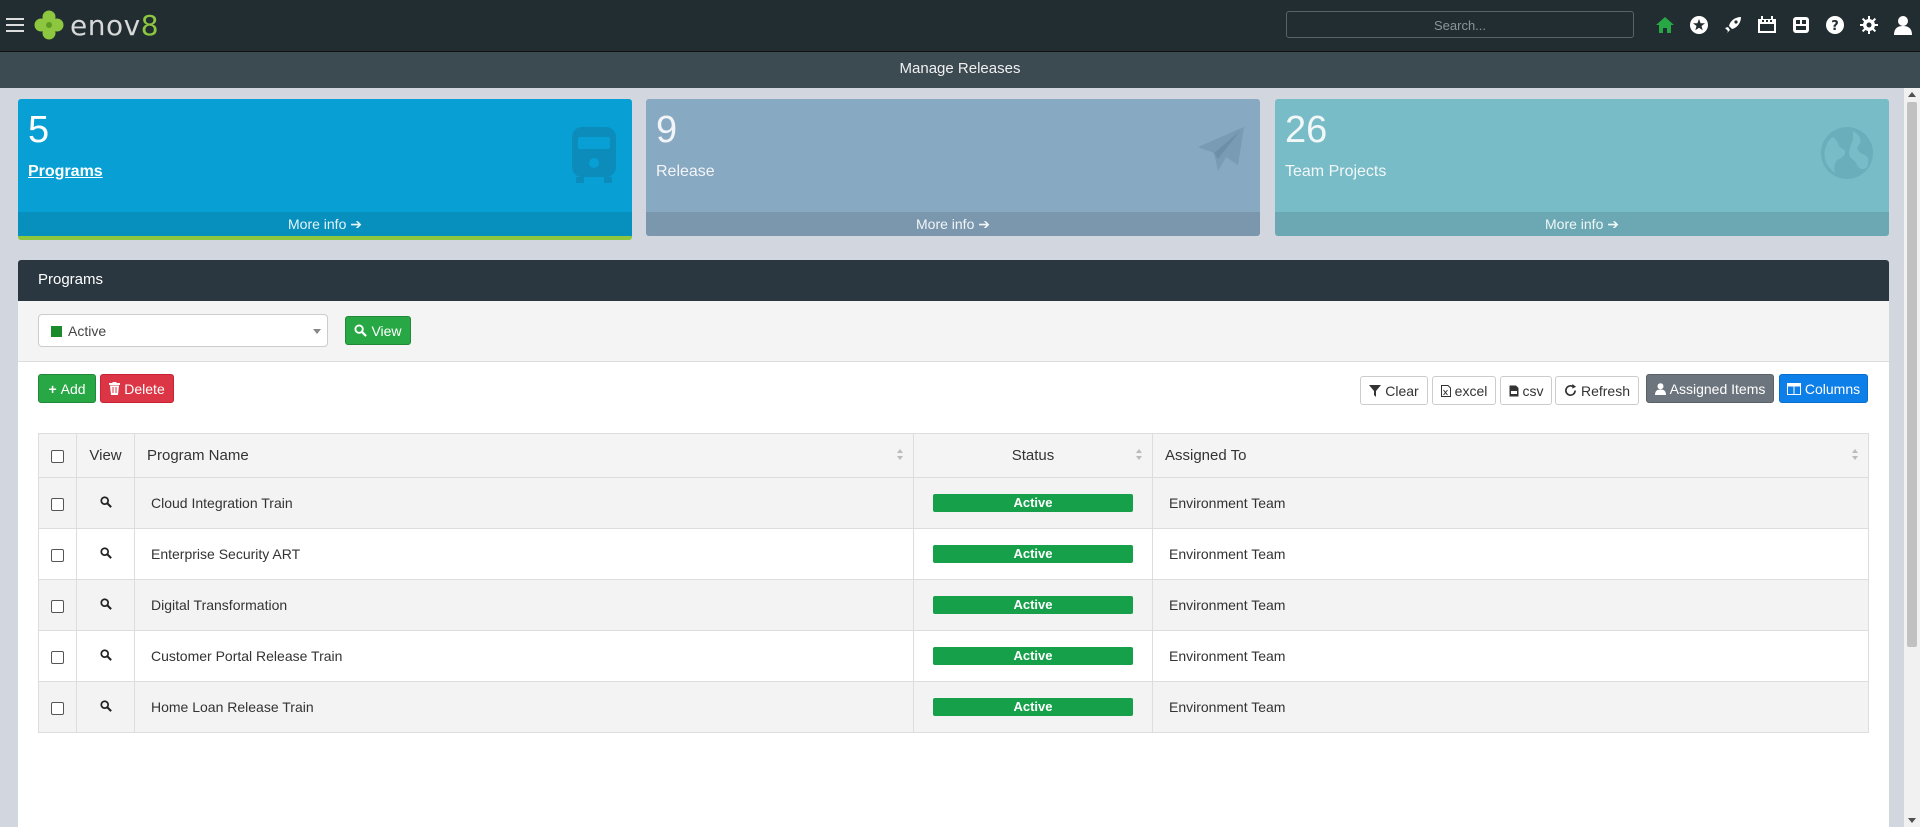 Image resolution: width=1920 pixels, height=827 pixels. What do you see at coordinates (1801, 25) in the screenshot?
I see `dashboard-icon` at bounding box center [1801, 25].